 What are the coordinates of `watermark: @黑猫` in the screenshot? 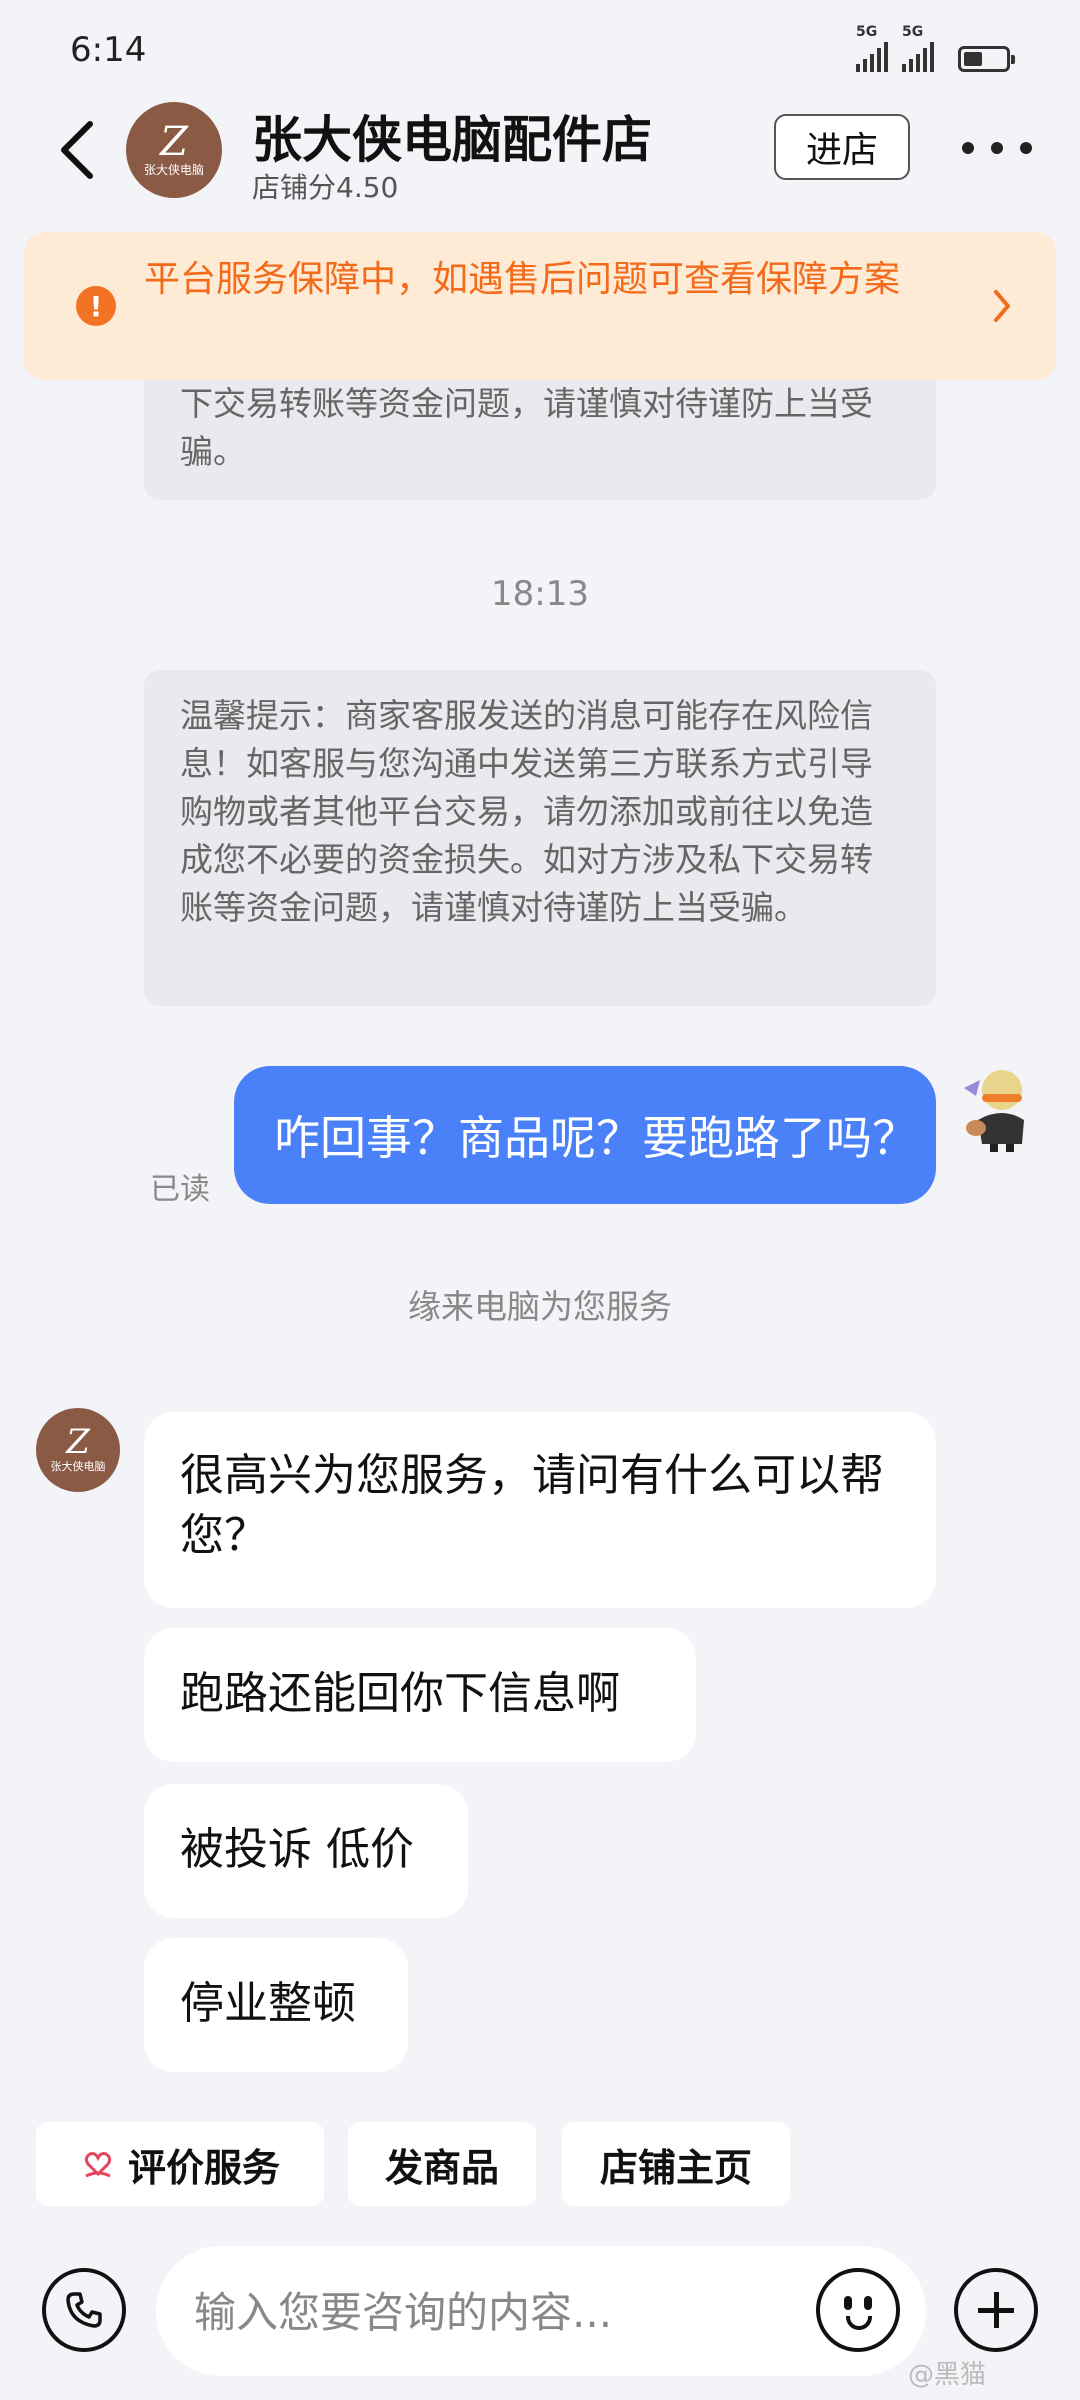 It's located at (947, 2375).